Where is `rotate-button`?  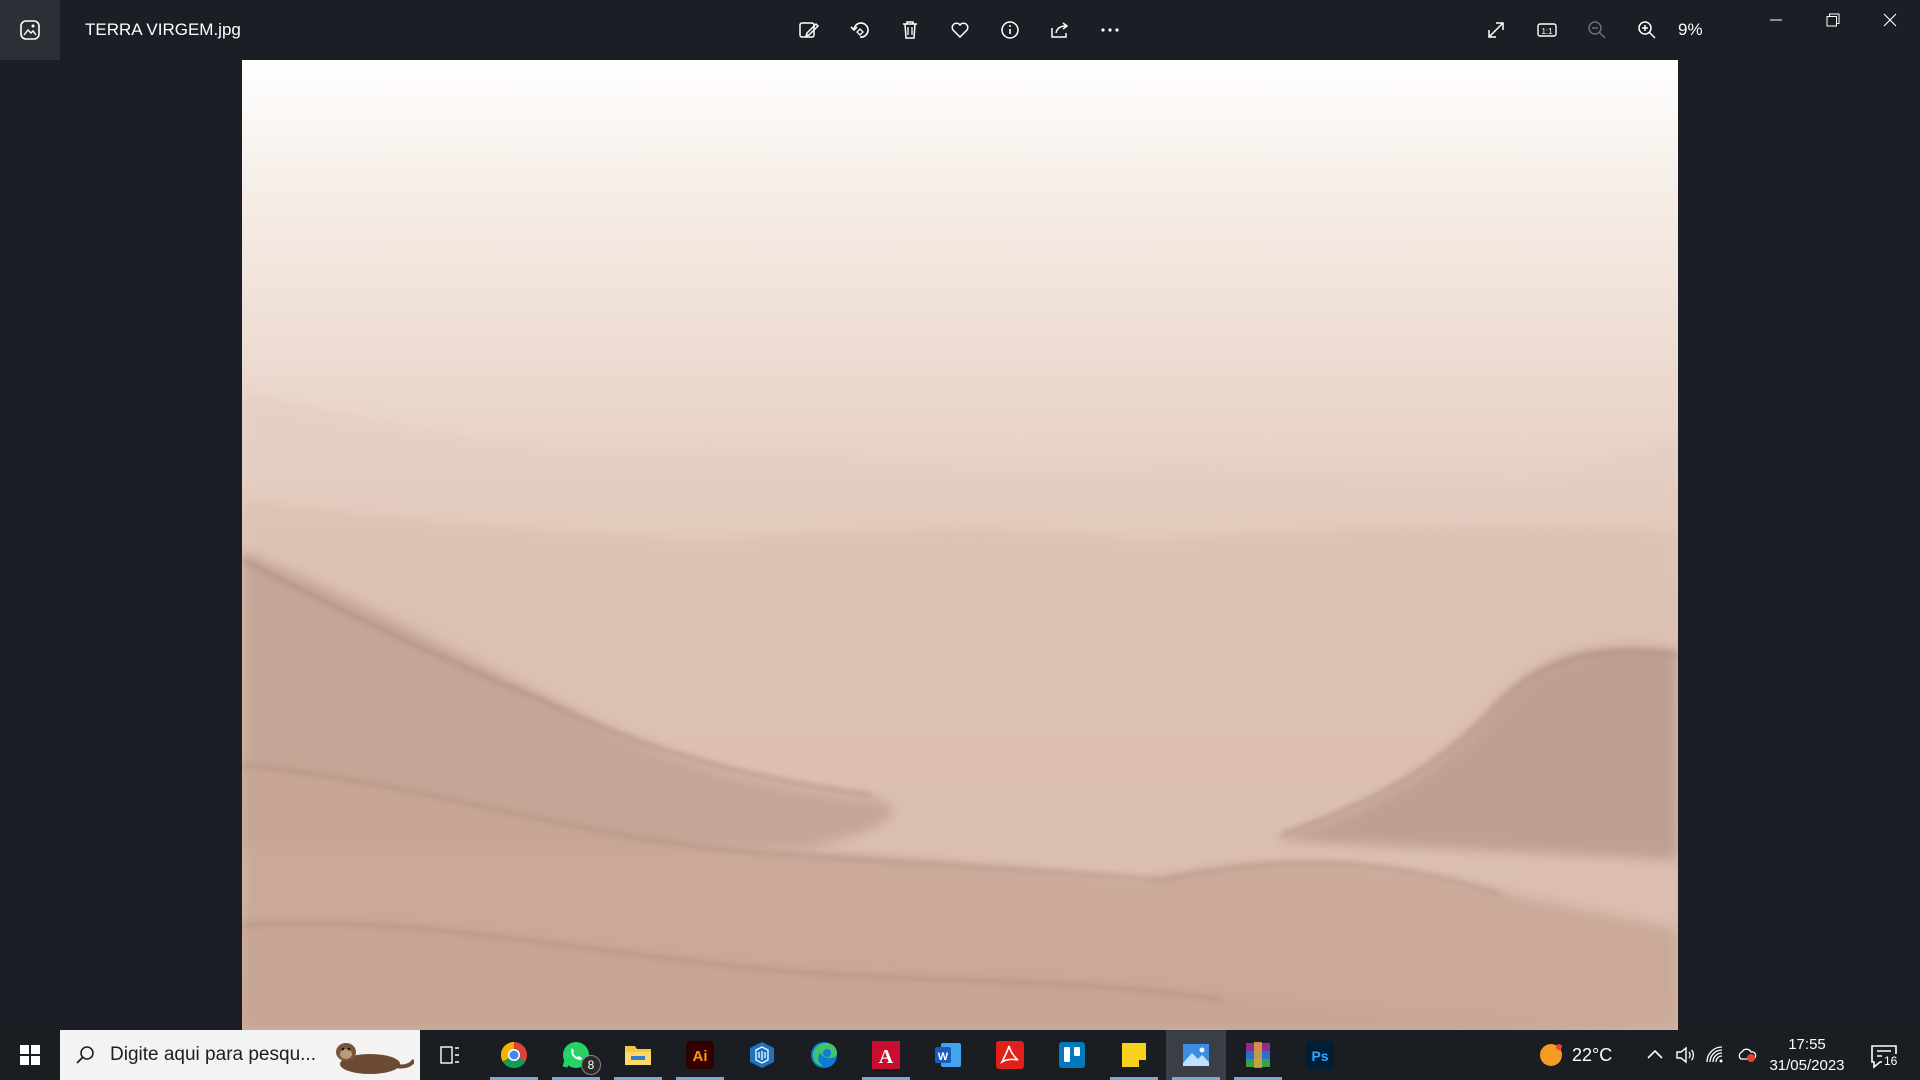 rotate-button is located at coordinates (860, 30).